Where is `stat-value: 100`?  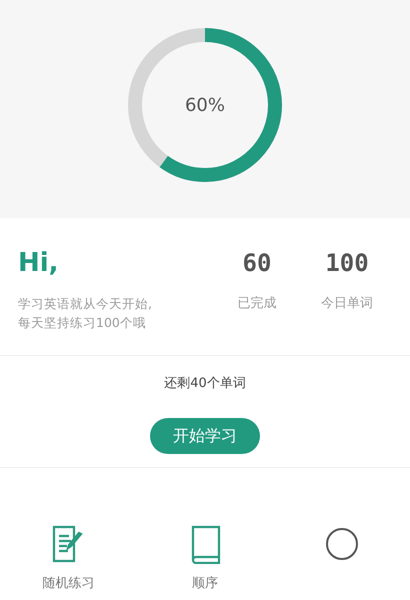 stat-value: 100 is located at coordinates (347, 263).